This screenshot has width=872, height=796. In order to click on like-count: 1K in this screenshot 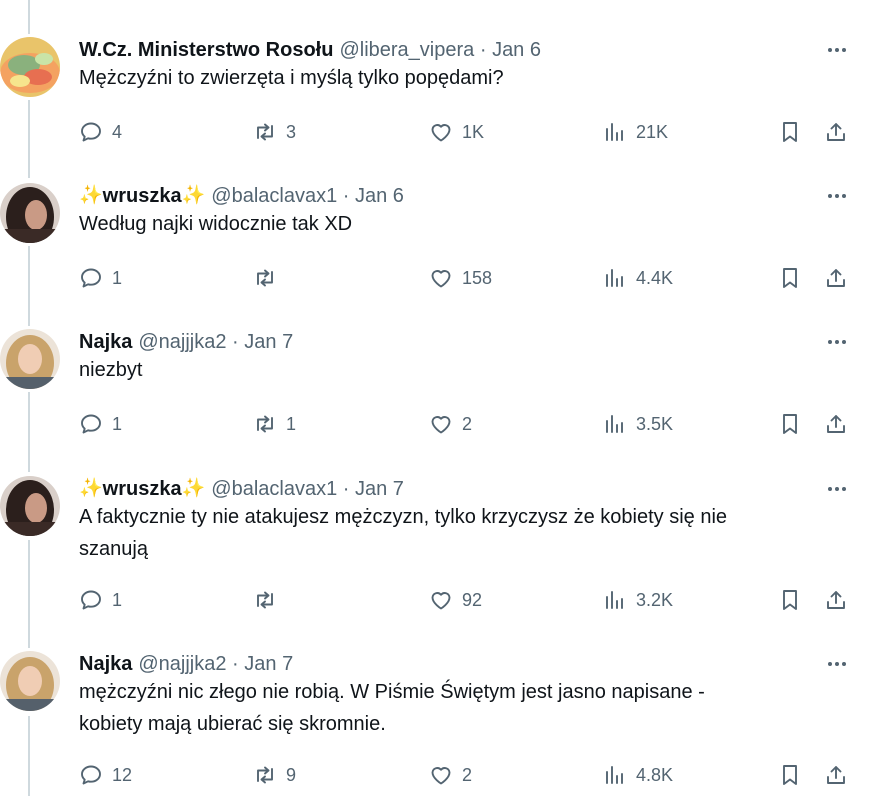, I will do `click(473, 131)`.